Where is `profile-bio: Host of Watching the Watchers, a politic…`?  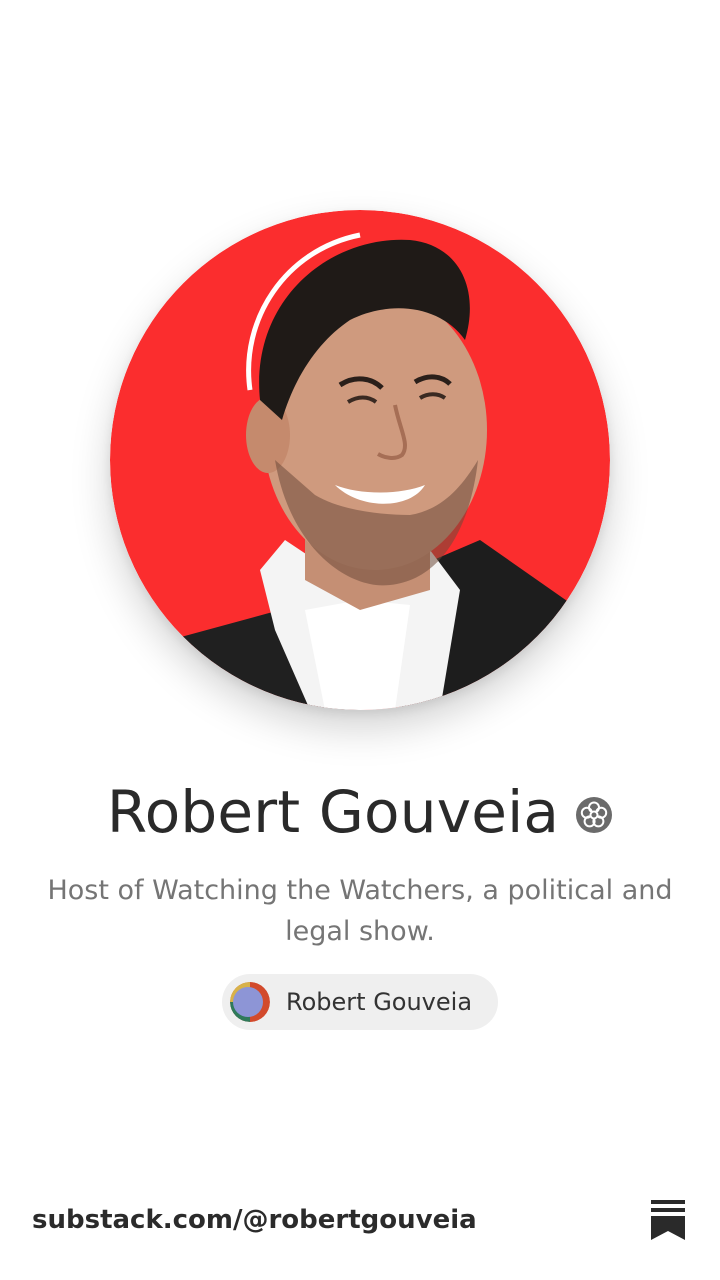
profile-bio: Host of Watching the Watchers, a politic… is located at coordinates (360, 911).